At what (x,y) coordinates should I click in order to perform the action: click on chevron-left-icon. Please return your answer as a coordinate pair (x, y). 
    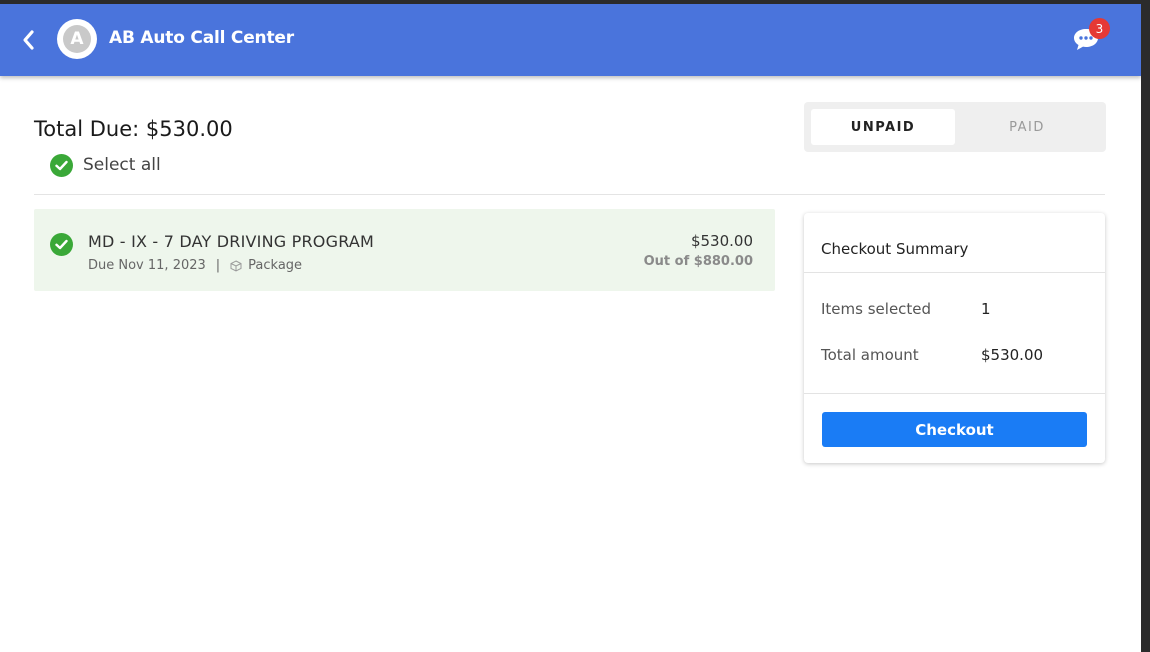
    Looking at the image, I should click on (28, 40).